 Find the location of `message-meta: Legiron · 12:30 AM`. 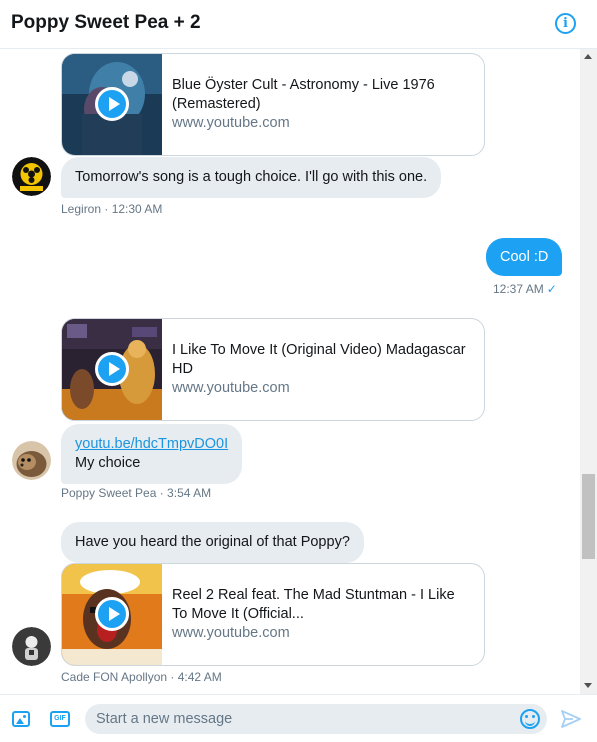

message-meta: Legiron · 12:30 AM is located at coordinates (112, 209).